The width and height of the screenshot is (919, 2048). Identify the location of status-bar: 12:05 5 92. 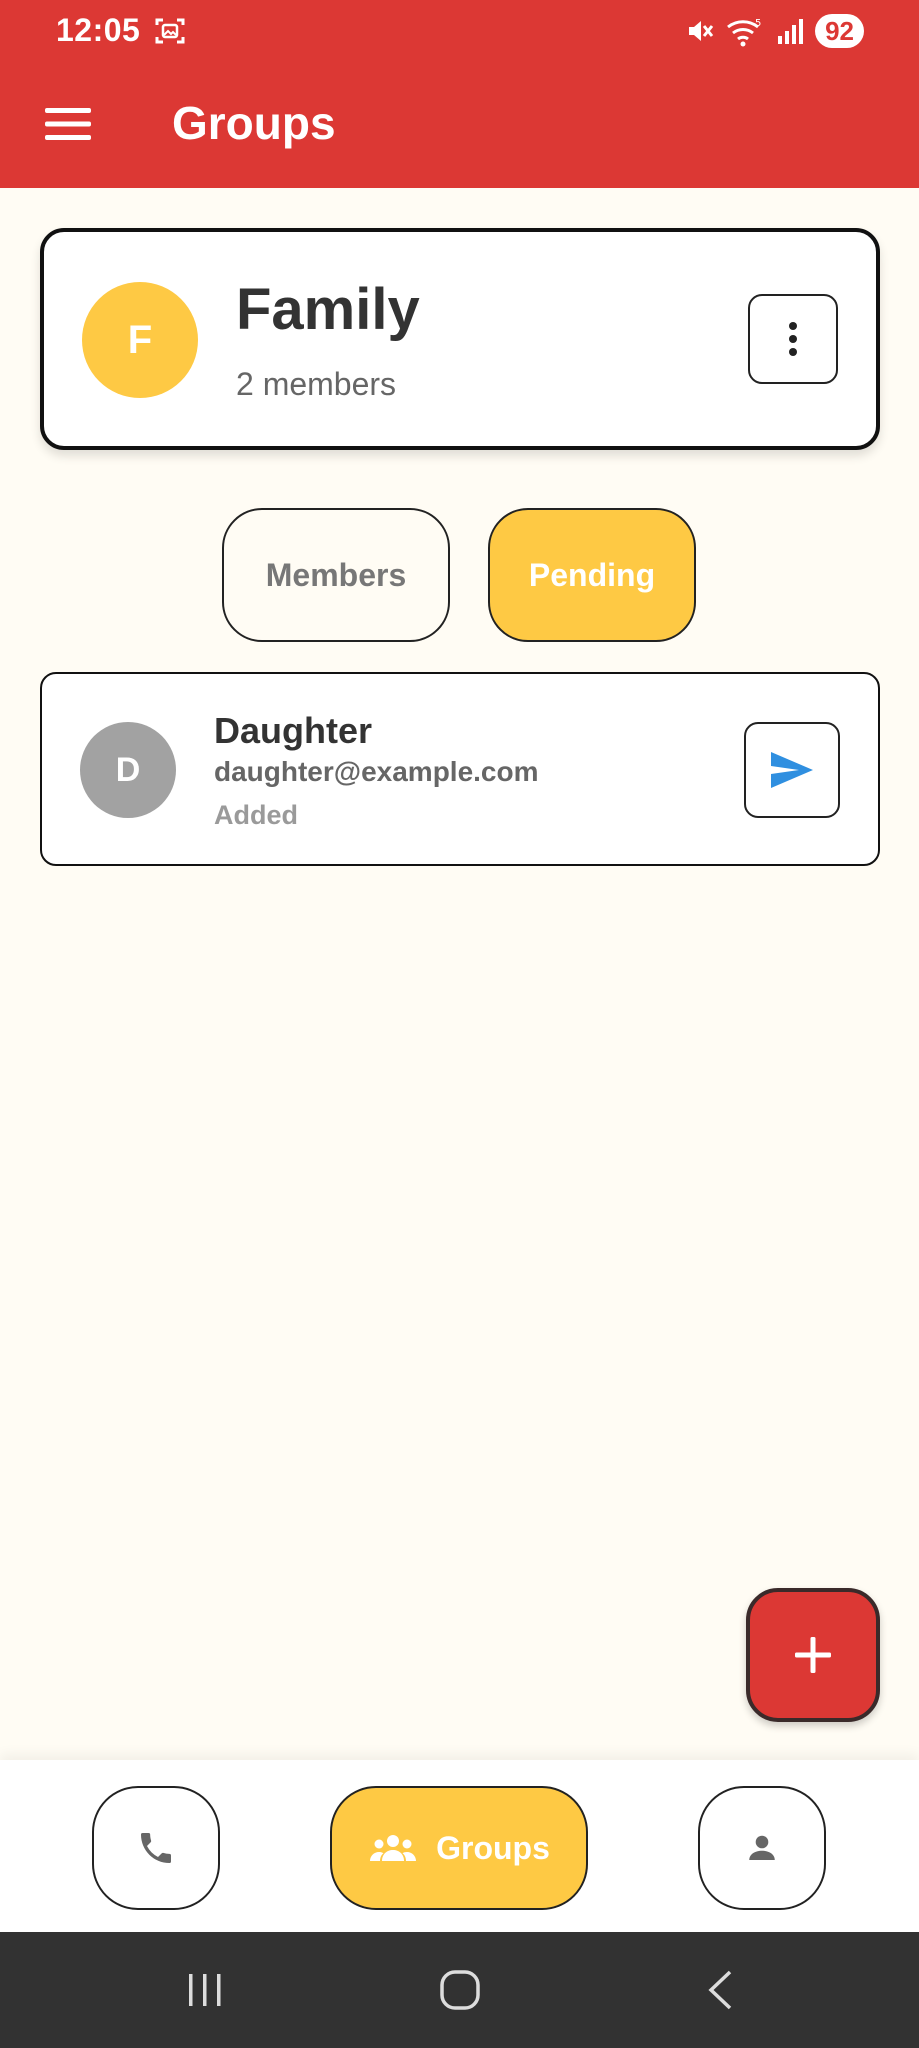
(459, 31).